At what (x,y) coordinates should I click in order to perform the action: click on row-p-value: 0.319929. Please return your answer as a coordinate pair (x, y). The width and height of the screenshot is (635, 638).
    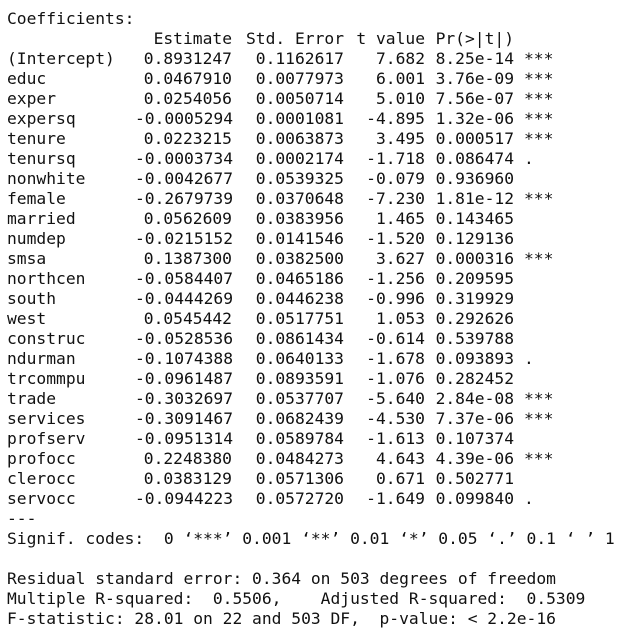
    Looking at the image, I should click on (474, 298).